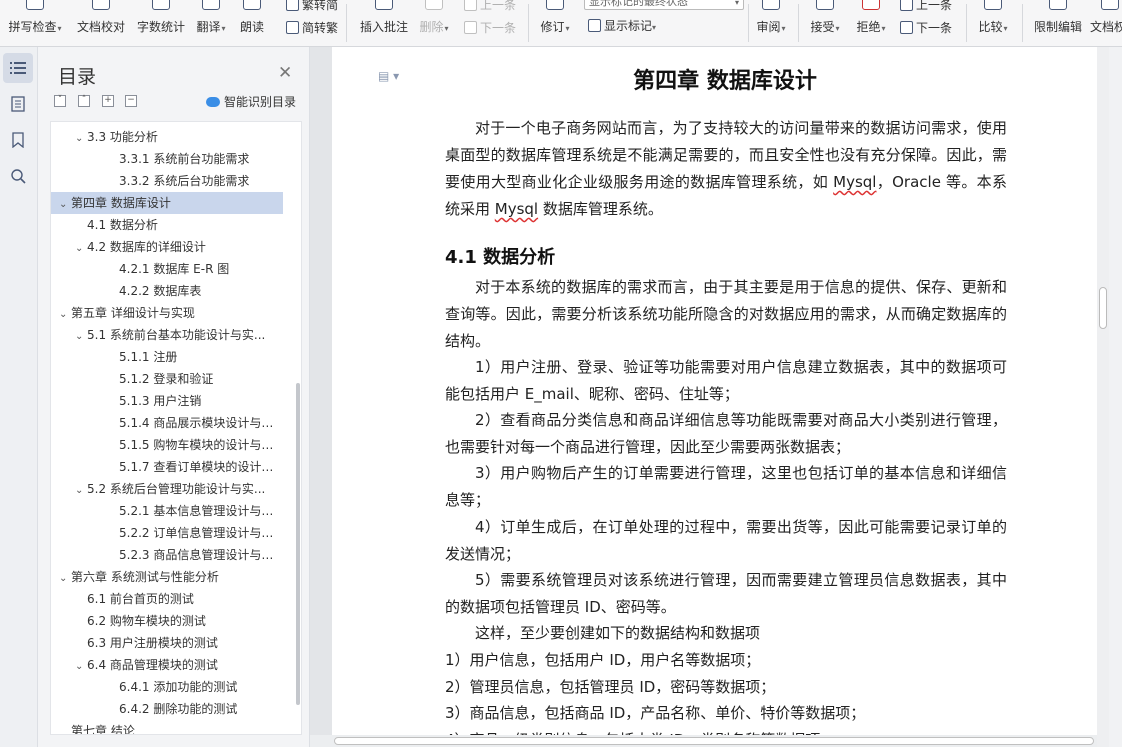 The height and width of the screenshot is (747, 1122). Describe the element at coordinates (167, 269) in the screenshot. I see `toc-item: 4.2.1 数据库 E-R 图` at that location.